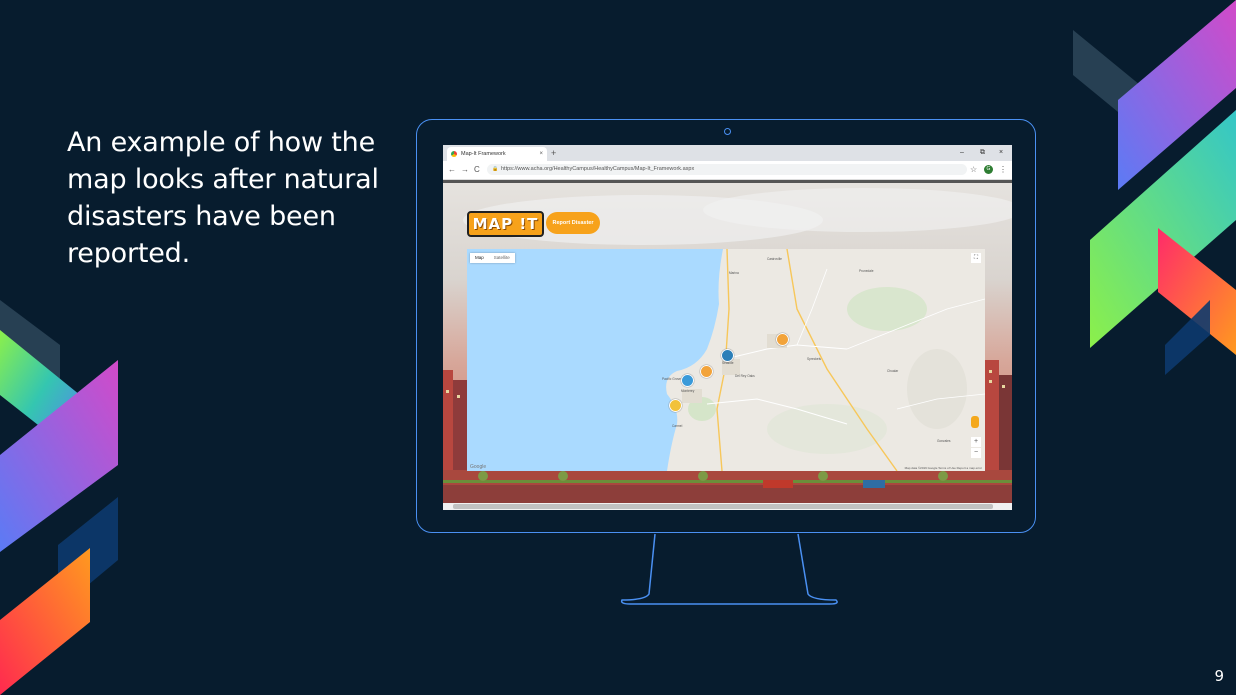 Image resolution: width=1236 pixels, height=695 pixels. What do you see at coordinates (454, 154) in the screenshot?
I see `chrome-favicon-icon` at bounding box center [454, 154].